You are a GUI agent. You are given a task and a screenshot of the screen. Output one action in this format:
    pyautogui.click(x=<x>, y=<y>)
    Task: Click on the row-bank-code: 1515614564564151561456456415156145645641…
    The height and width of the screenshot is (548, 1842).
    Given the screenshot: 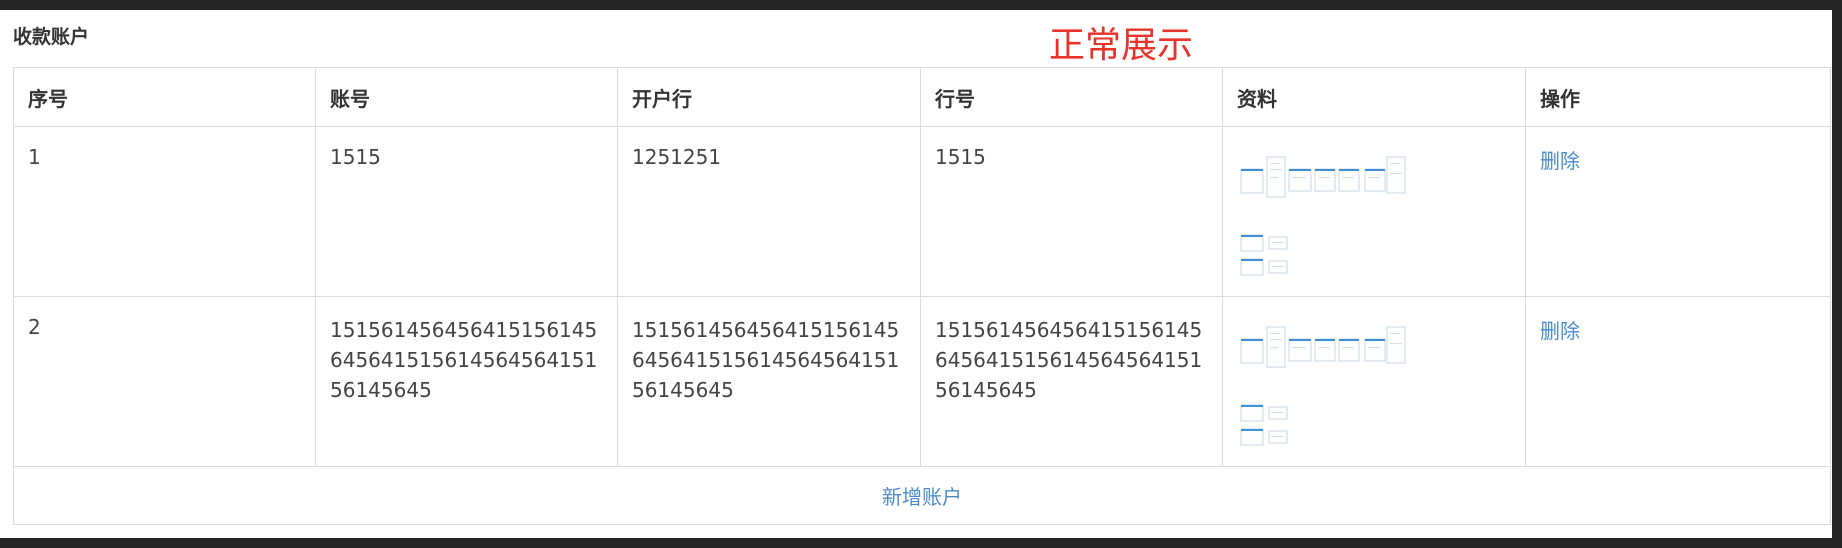 What is the action you would take?
    pyautogui.click(x=1071, y=381)
    